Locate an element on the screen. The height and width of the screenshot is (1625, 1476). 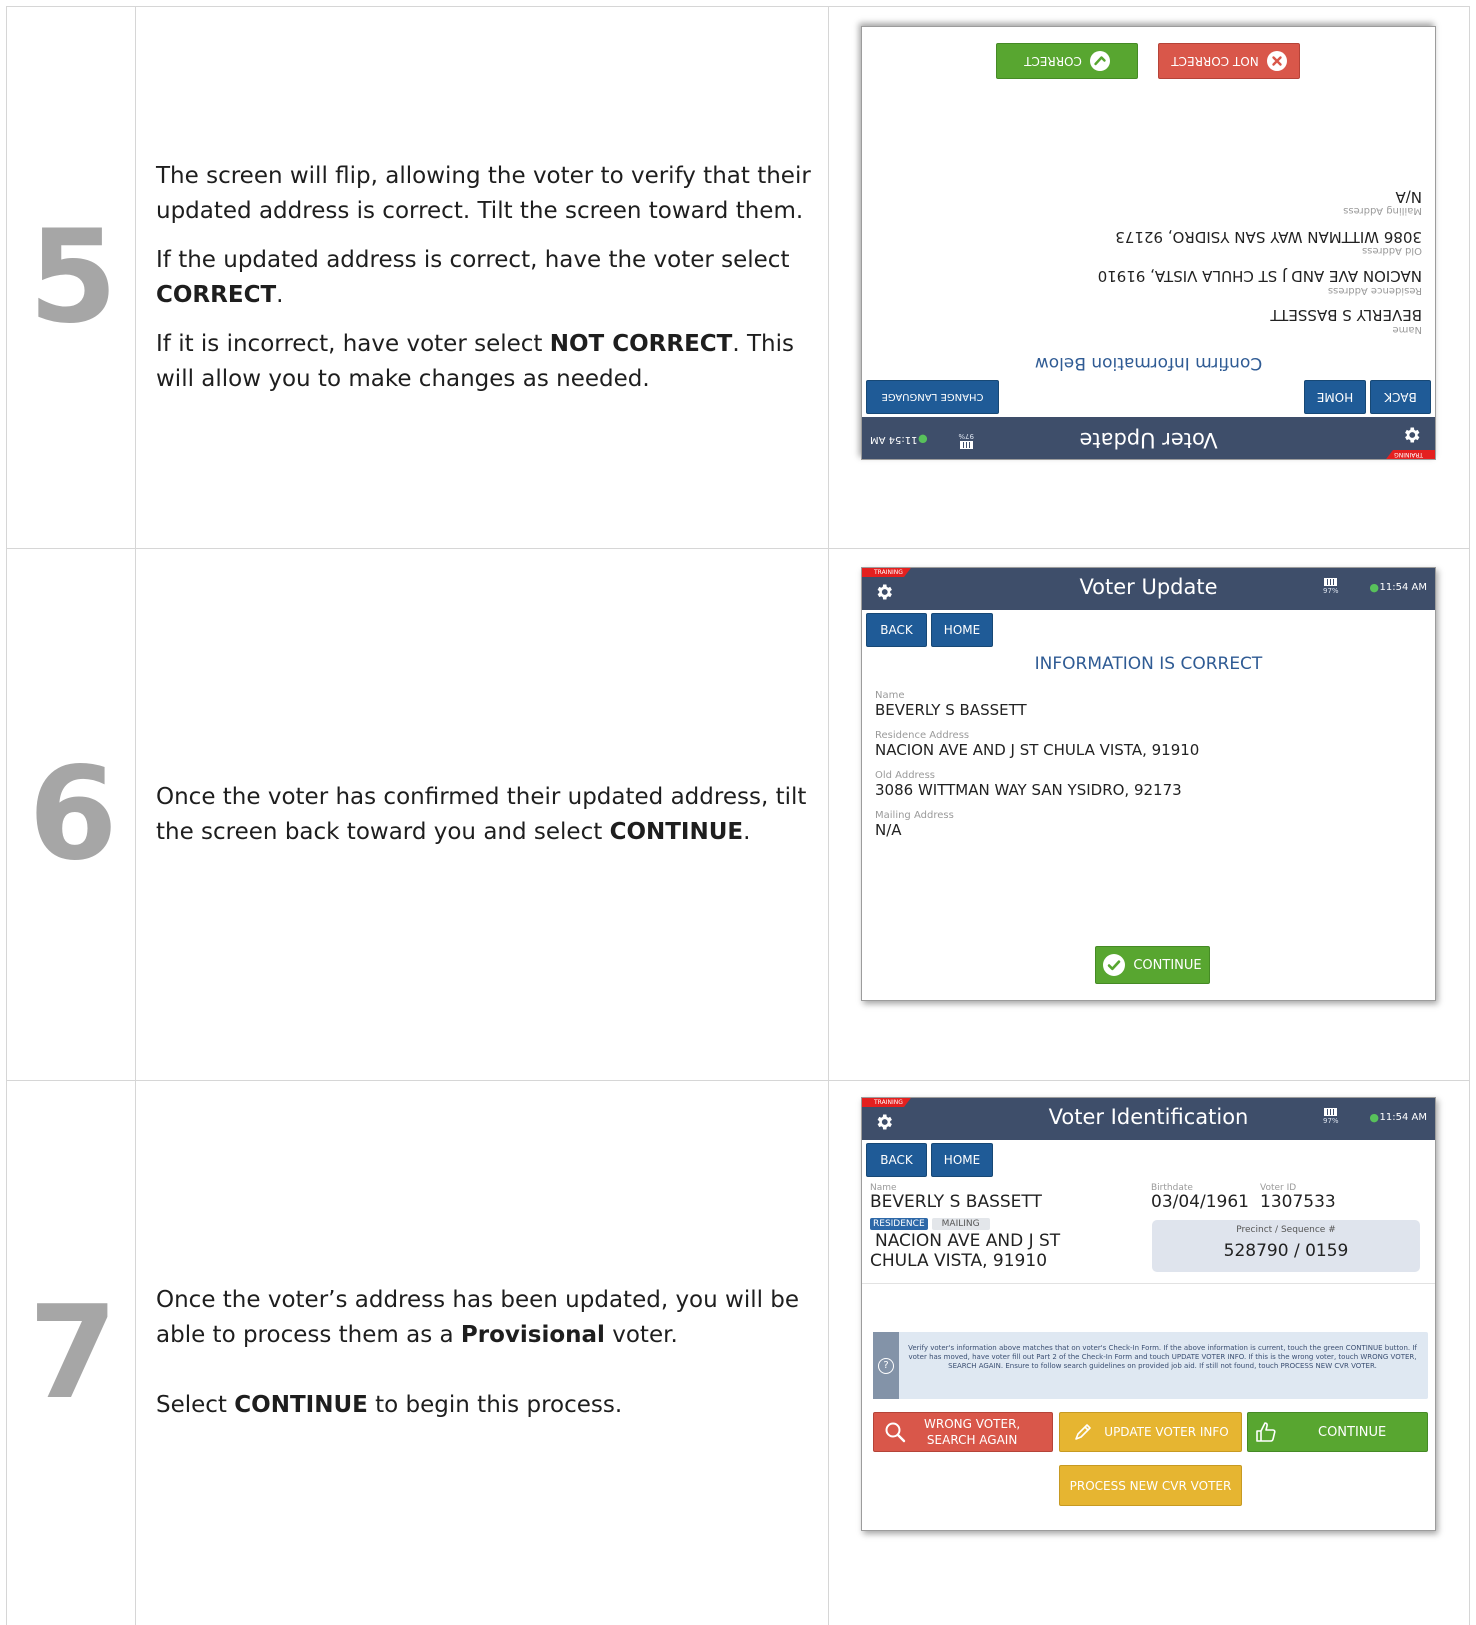
instruction-text: to begin this process. is located at coordinates (495, 1405).